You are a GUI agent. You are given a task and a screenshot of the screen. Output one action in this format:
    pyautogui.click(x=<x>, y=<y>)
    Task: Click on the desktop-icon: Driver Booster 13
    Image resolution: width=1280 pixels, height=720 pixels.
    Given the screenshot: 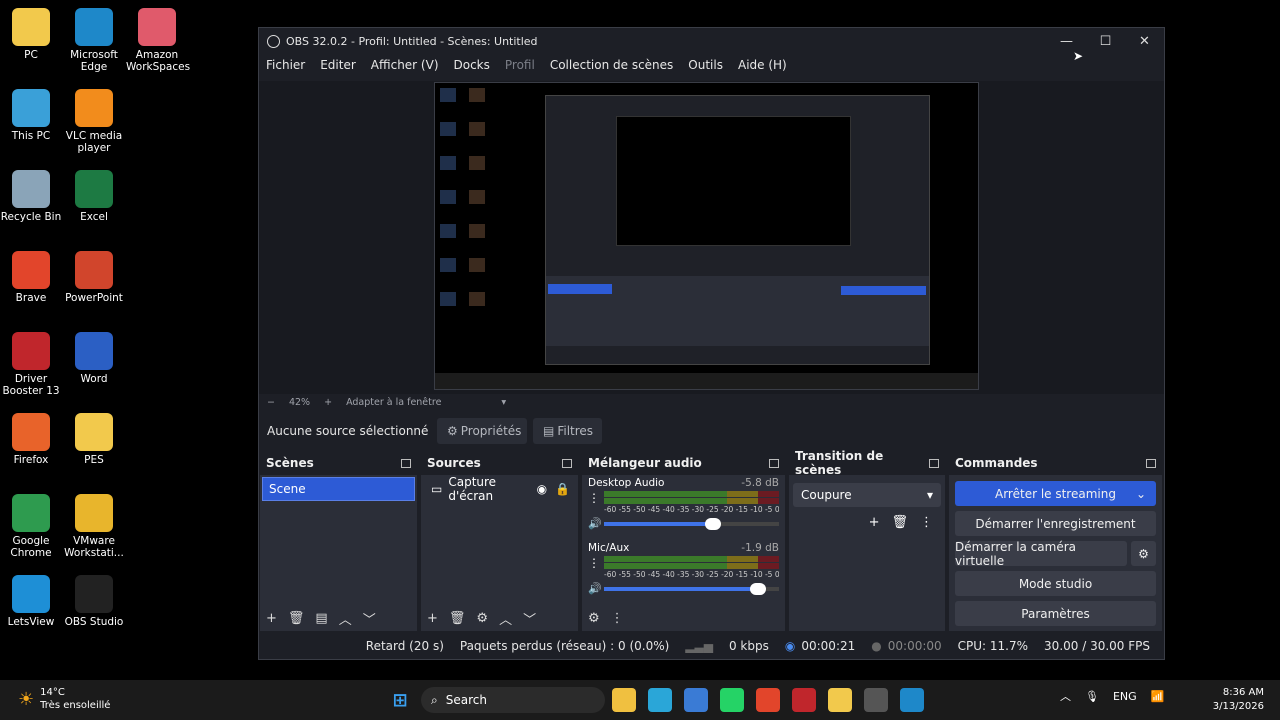 What is the action you would take?
    pyautogui.click(x=31, y=364)
    